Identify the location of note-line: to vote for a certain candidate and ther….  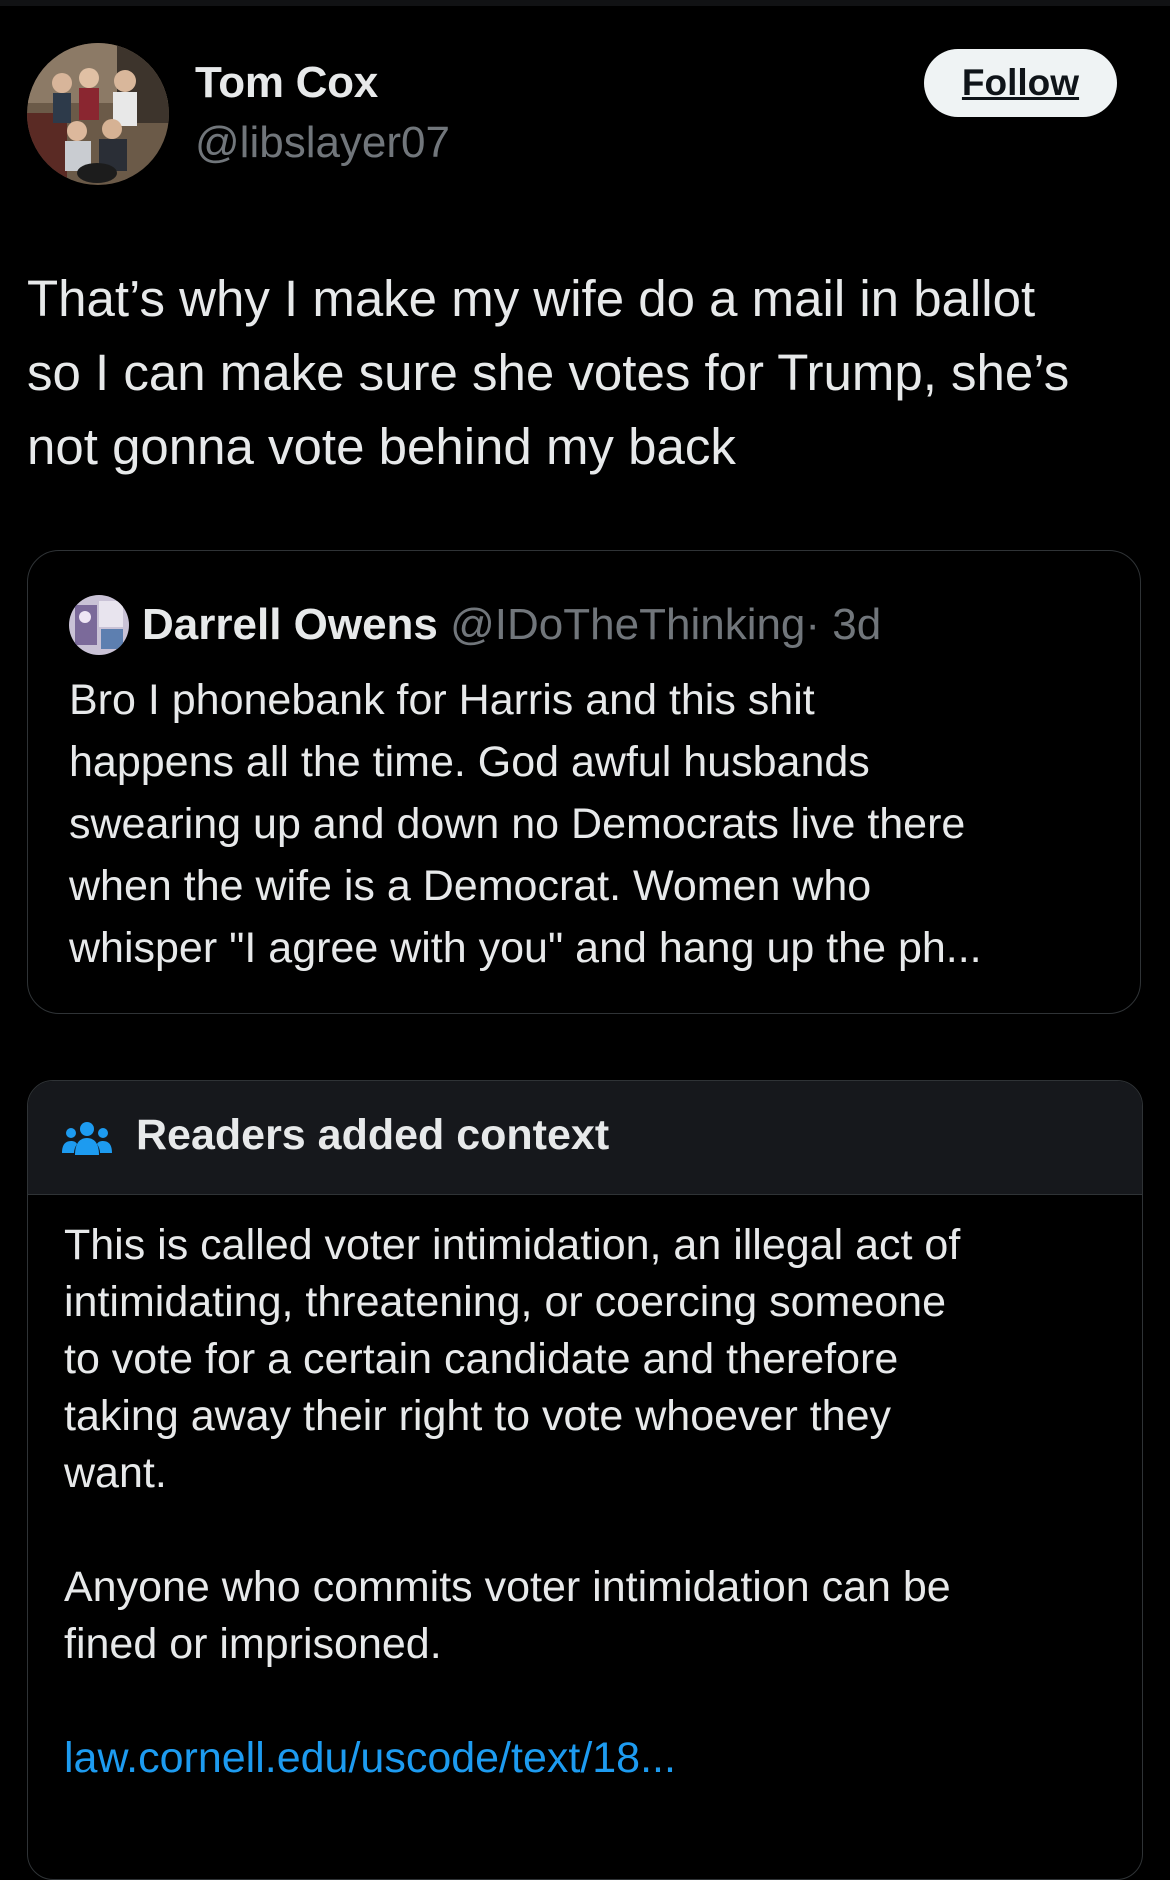
(481, 1359).